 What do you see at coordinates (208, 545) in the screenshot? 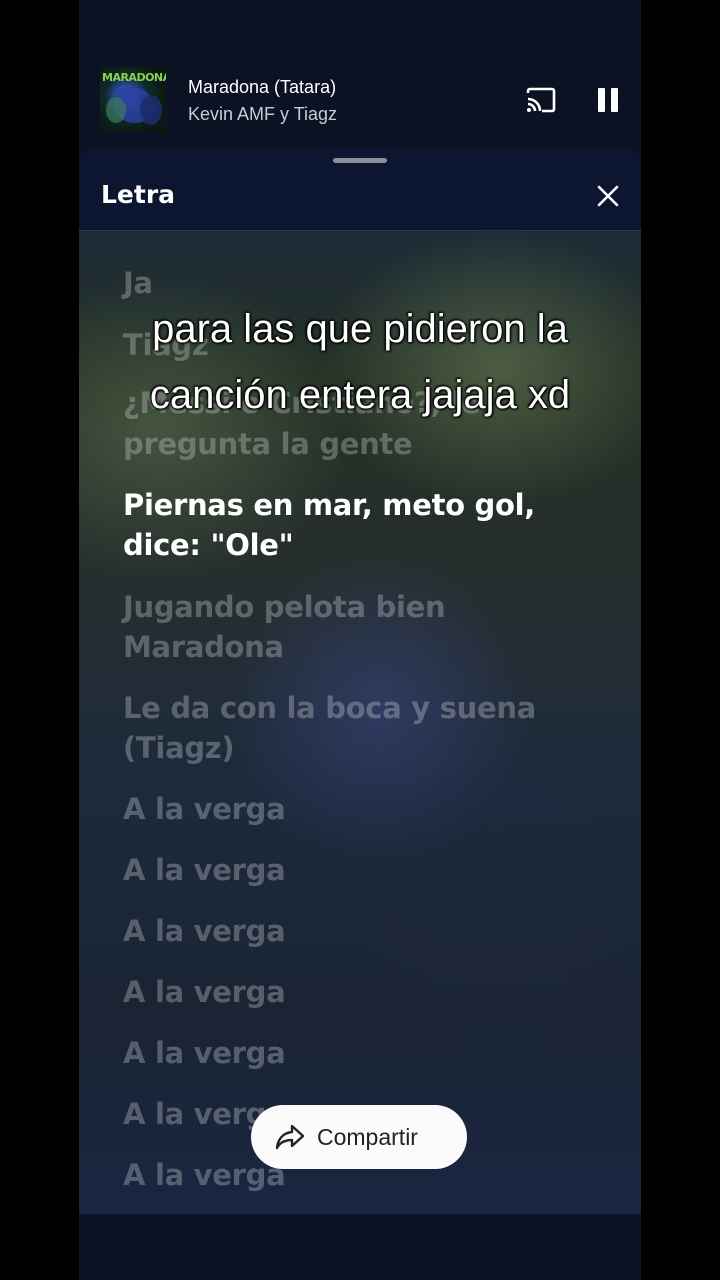
I see `lyric-line-active: dice: "Ole"` at bounding box center [208, 545].